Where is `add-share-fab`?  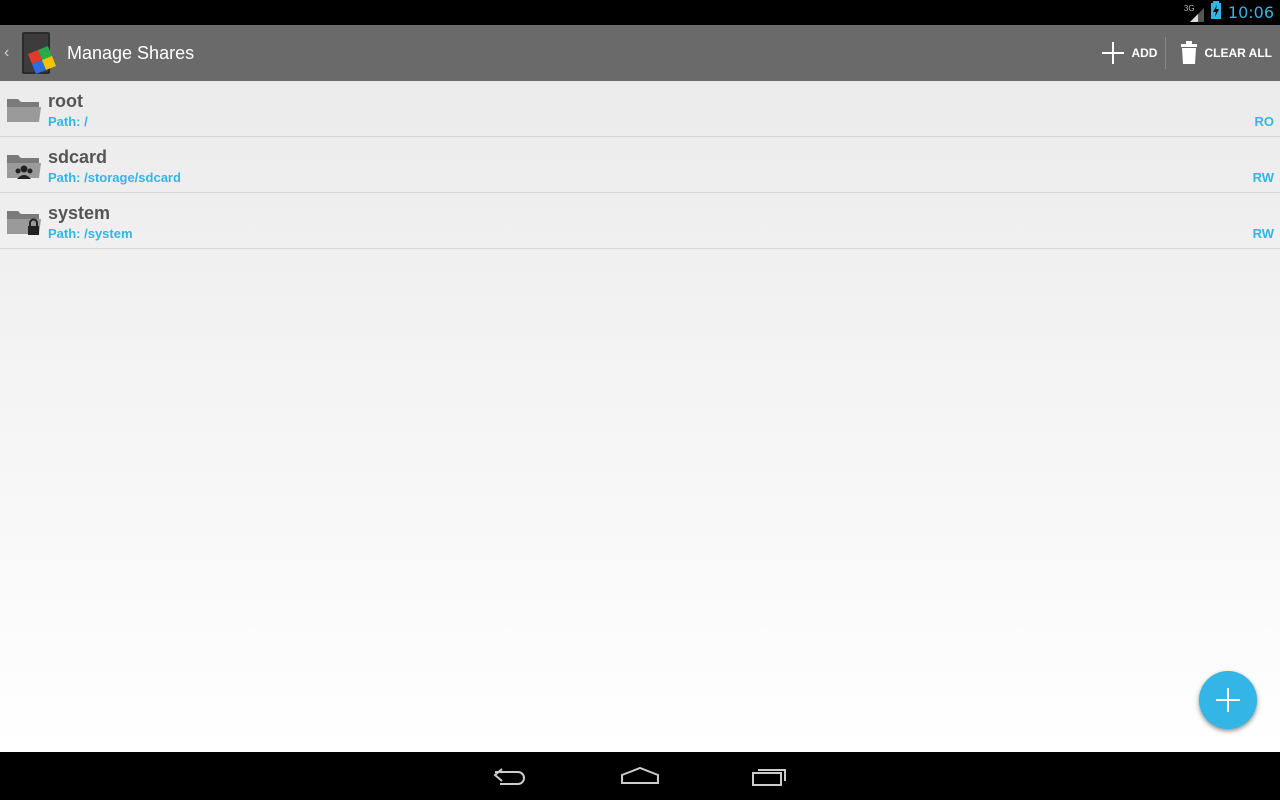
add-share-fab is located at coordinates (1228, 700).